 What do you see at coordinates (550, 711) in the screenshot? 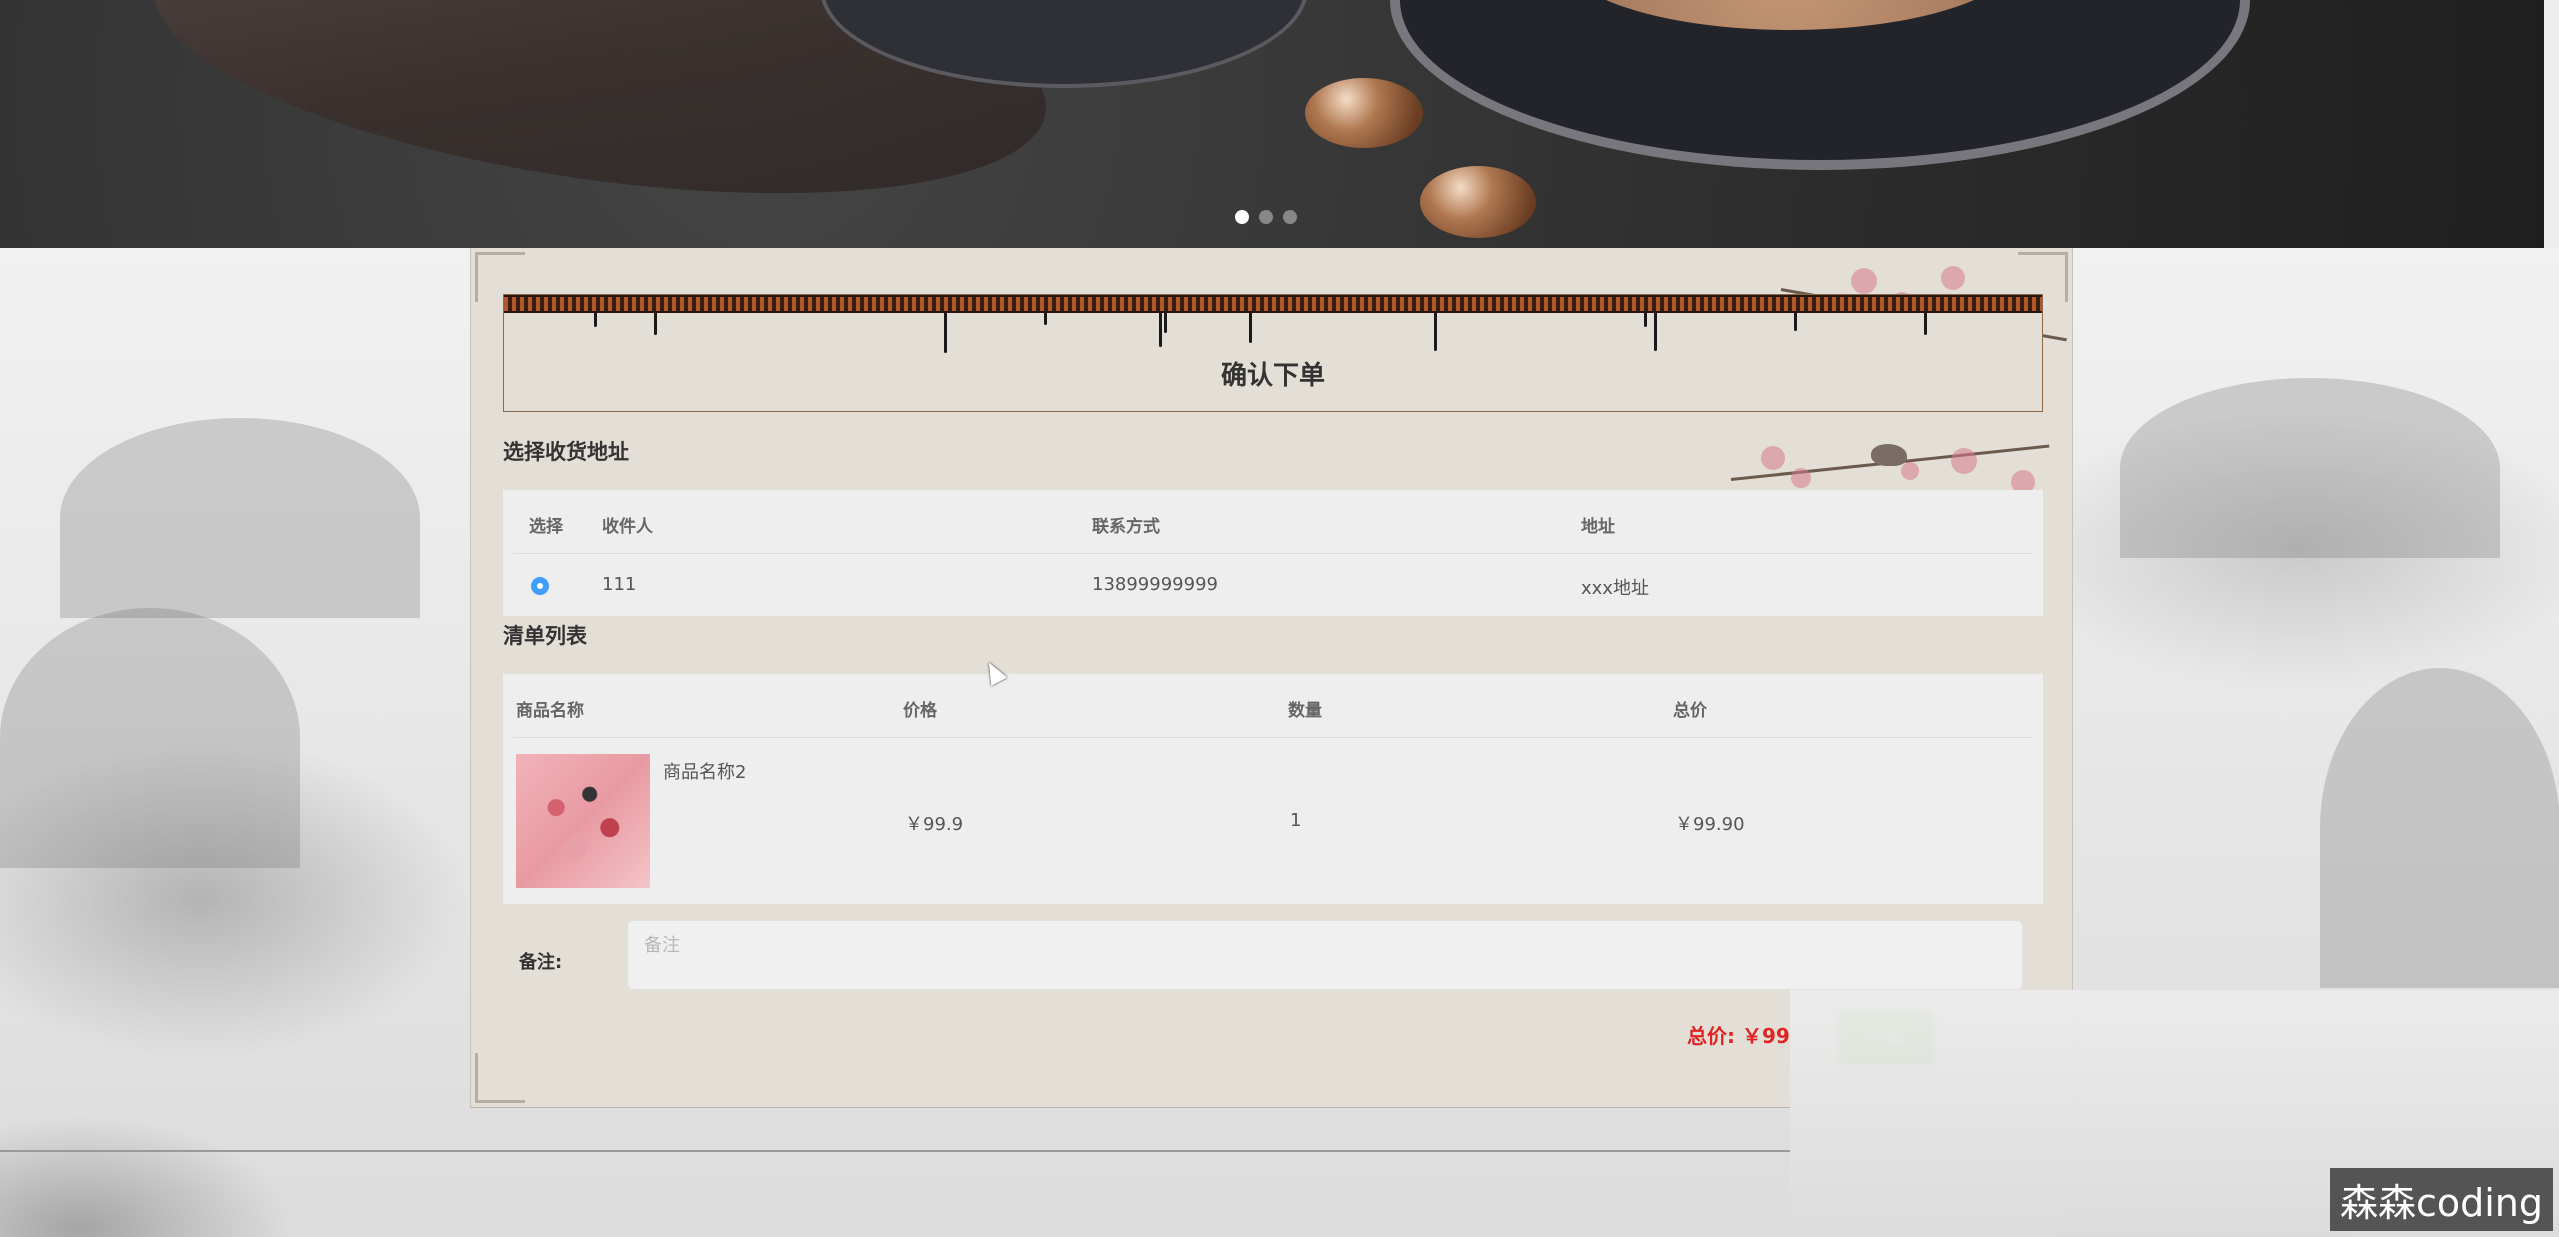
I see `column-header: 商品名称` at bounding box center [550, 711].